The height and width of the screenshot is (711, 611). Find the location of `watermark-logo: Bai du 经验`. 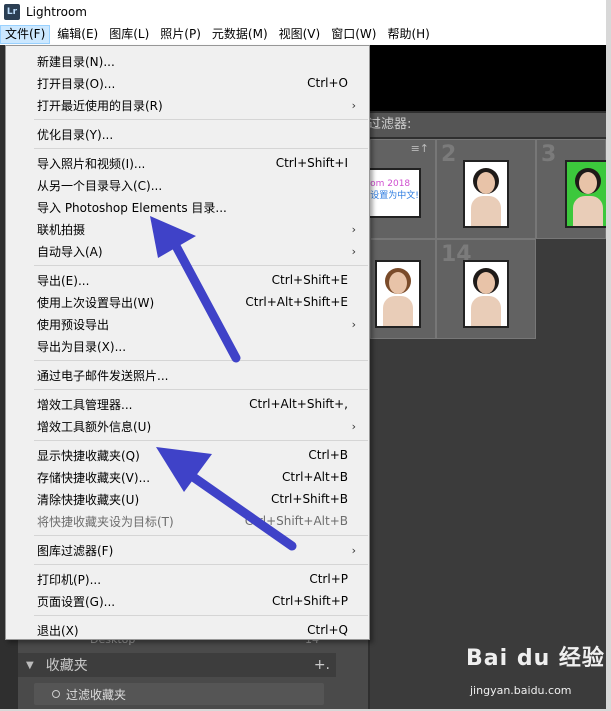

watermark-logo: Bai du 经验 is located at coordinates (535, 658).